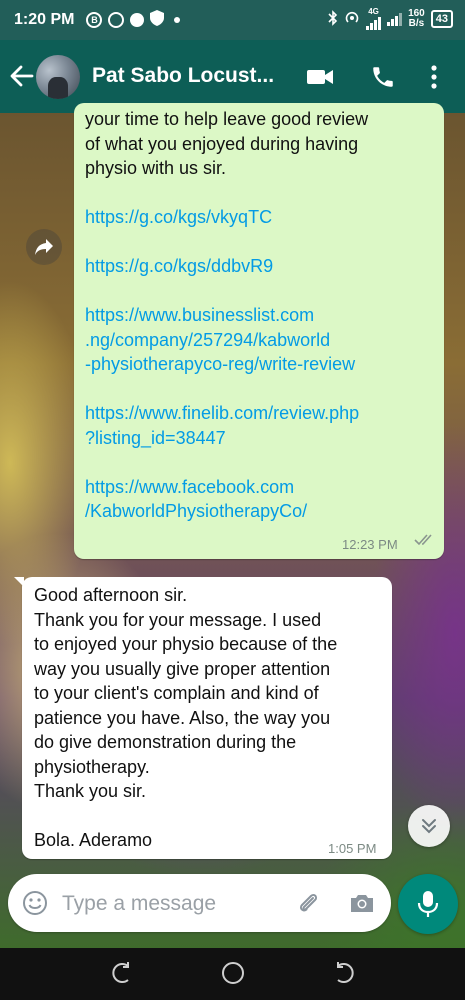  What do you see at coordinates (226, 413) in the screenshot?
I see `message-link: https://www.finelib.com/review.php` at bounding box center [226, 413].